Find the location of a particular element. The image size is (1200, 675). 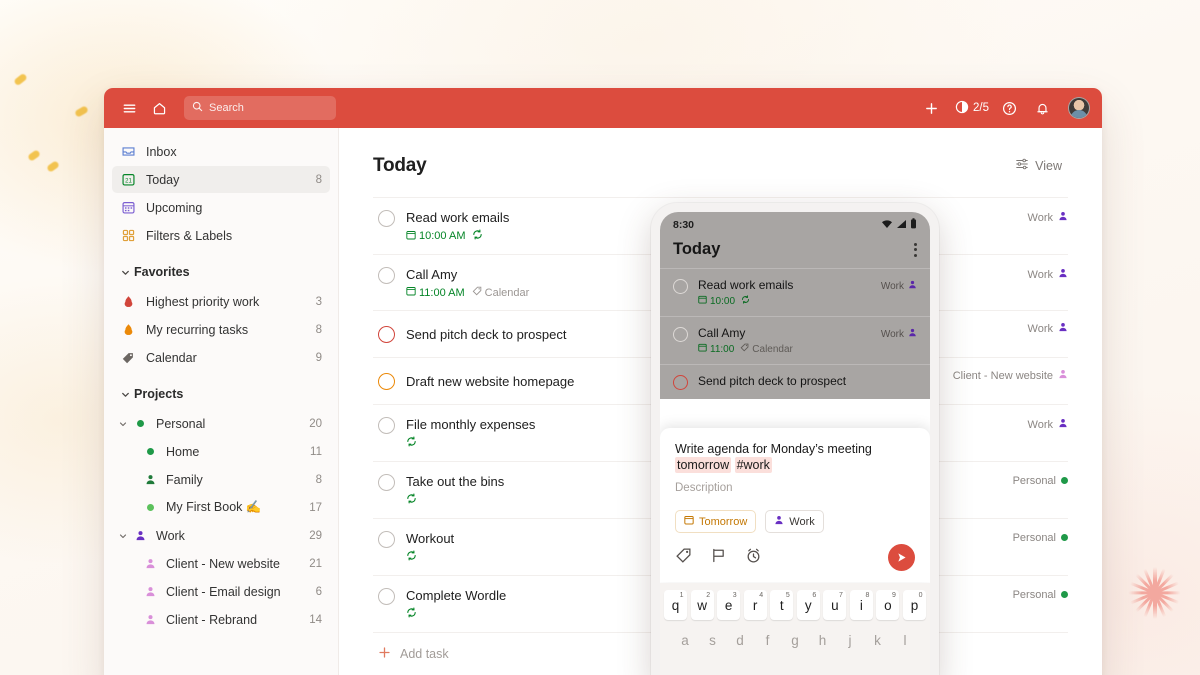

sidebar-project-home: Home 11 is located at coordinates (221, 451).